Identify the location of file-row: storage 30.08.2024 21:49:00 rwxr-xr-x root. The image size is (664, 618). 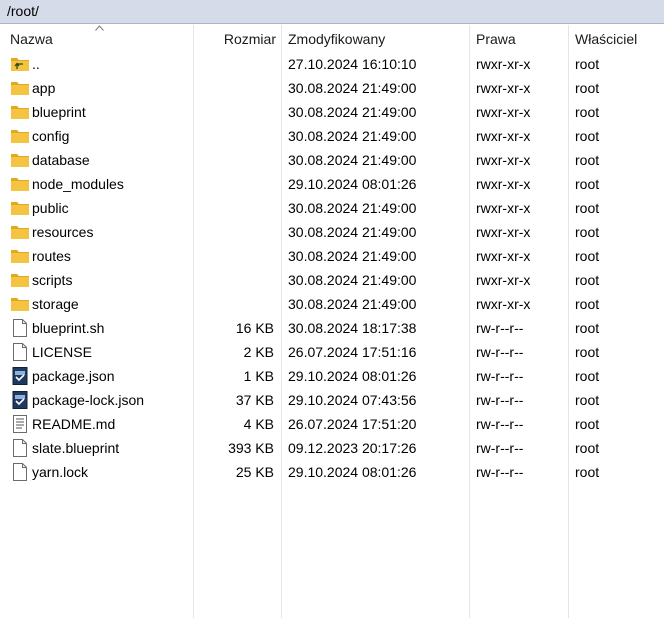
(332, 304).